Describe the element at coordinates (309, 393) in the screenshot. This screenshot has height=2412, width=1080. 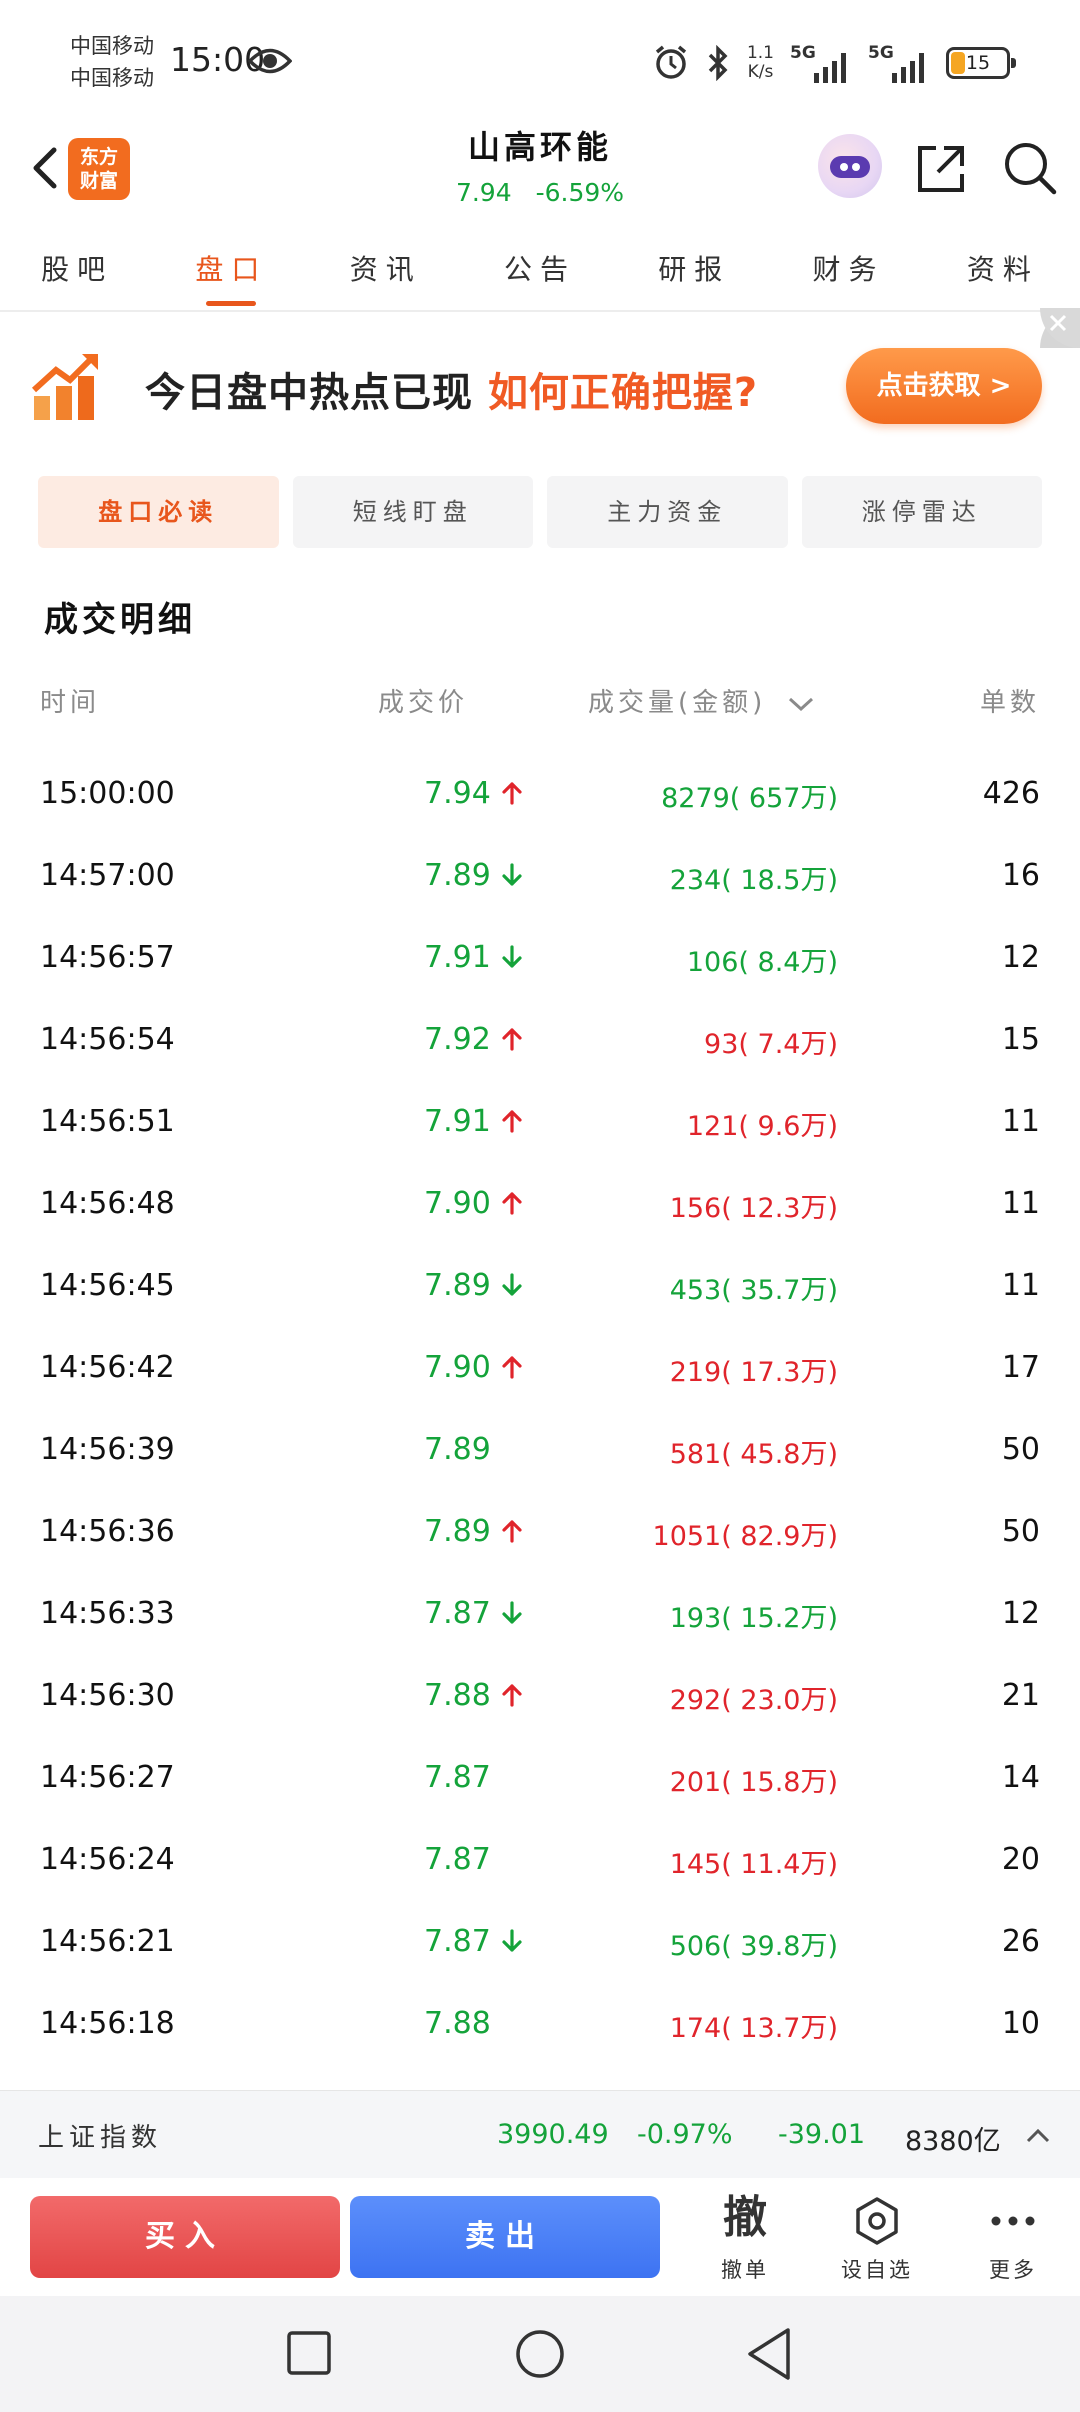
I see `banner-text-main: 今日盘中热点已现` at that location.